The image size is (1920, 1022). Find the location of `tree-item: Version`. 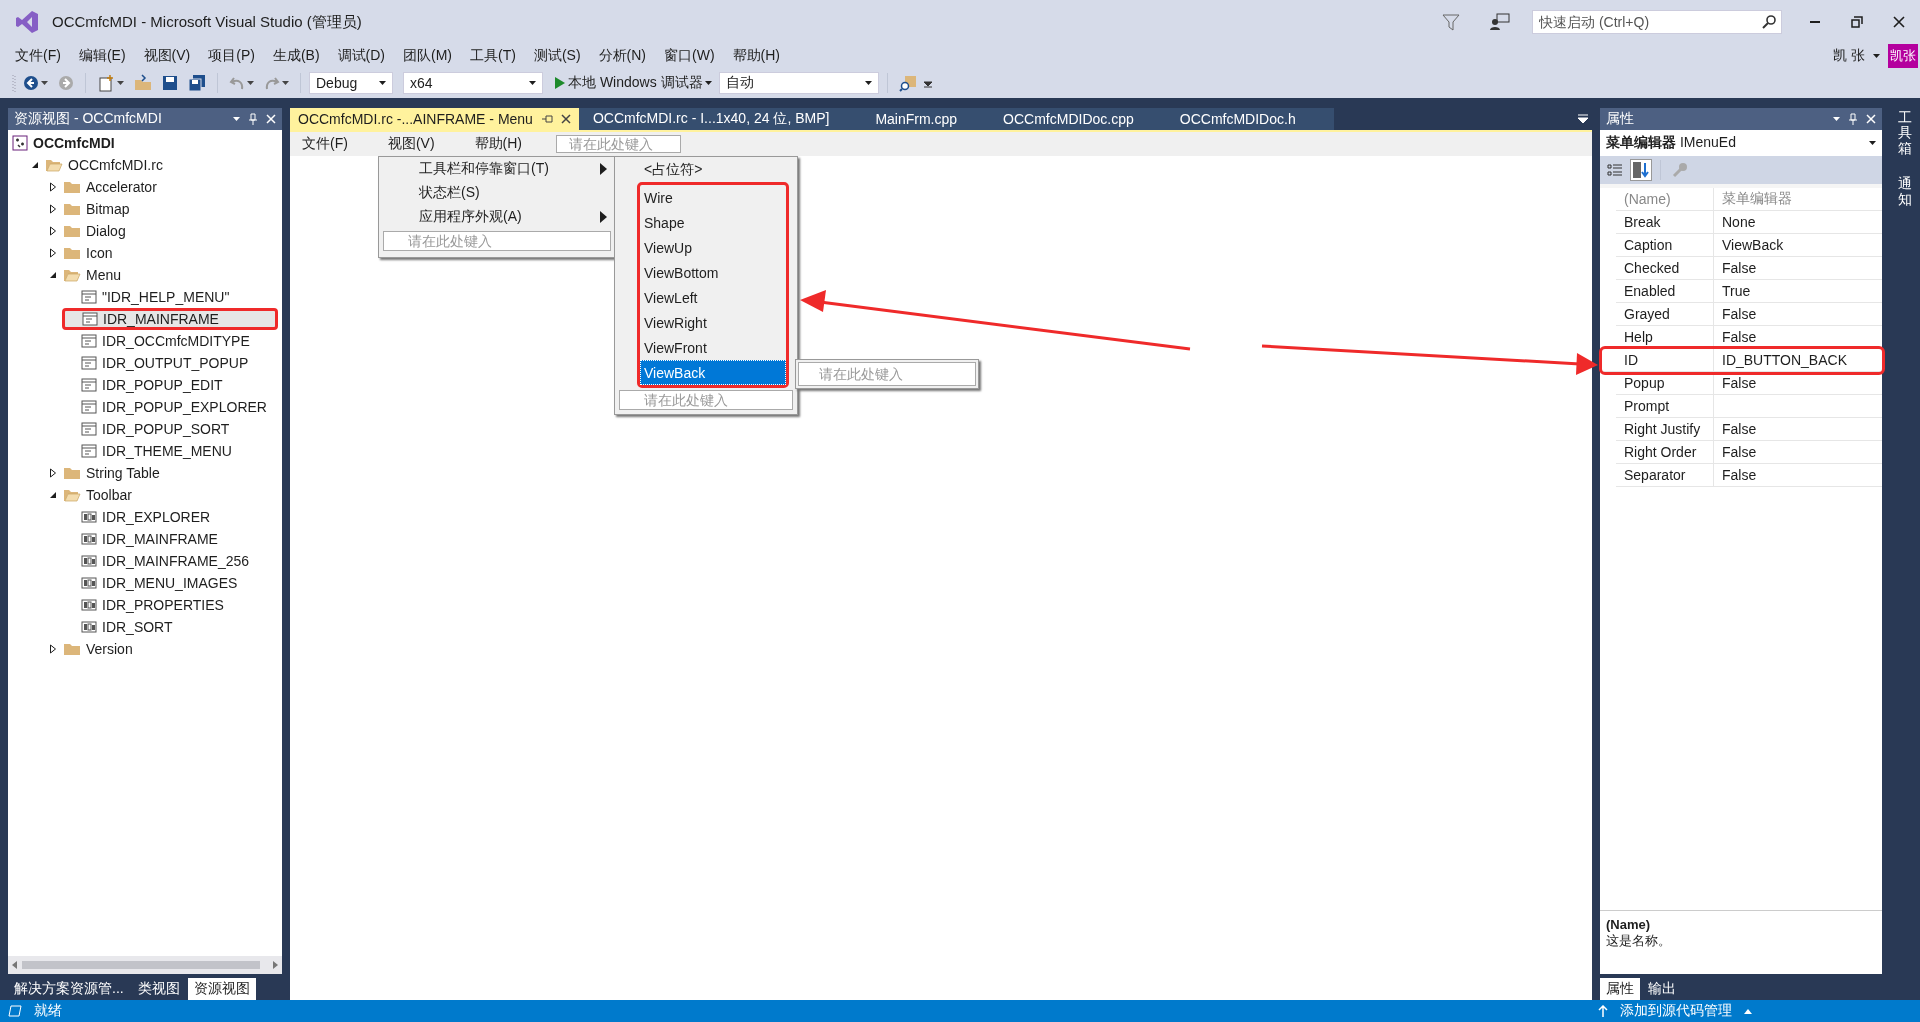

tree-item: Version is located at coordinates (161, 649).